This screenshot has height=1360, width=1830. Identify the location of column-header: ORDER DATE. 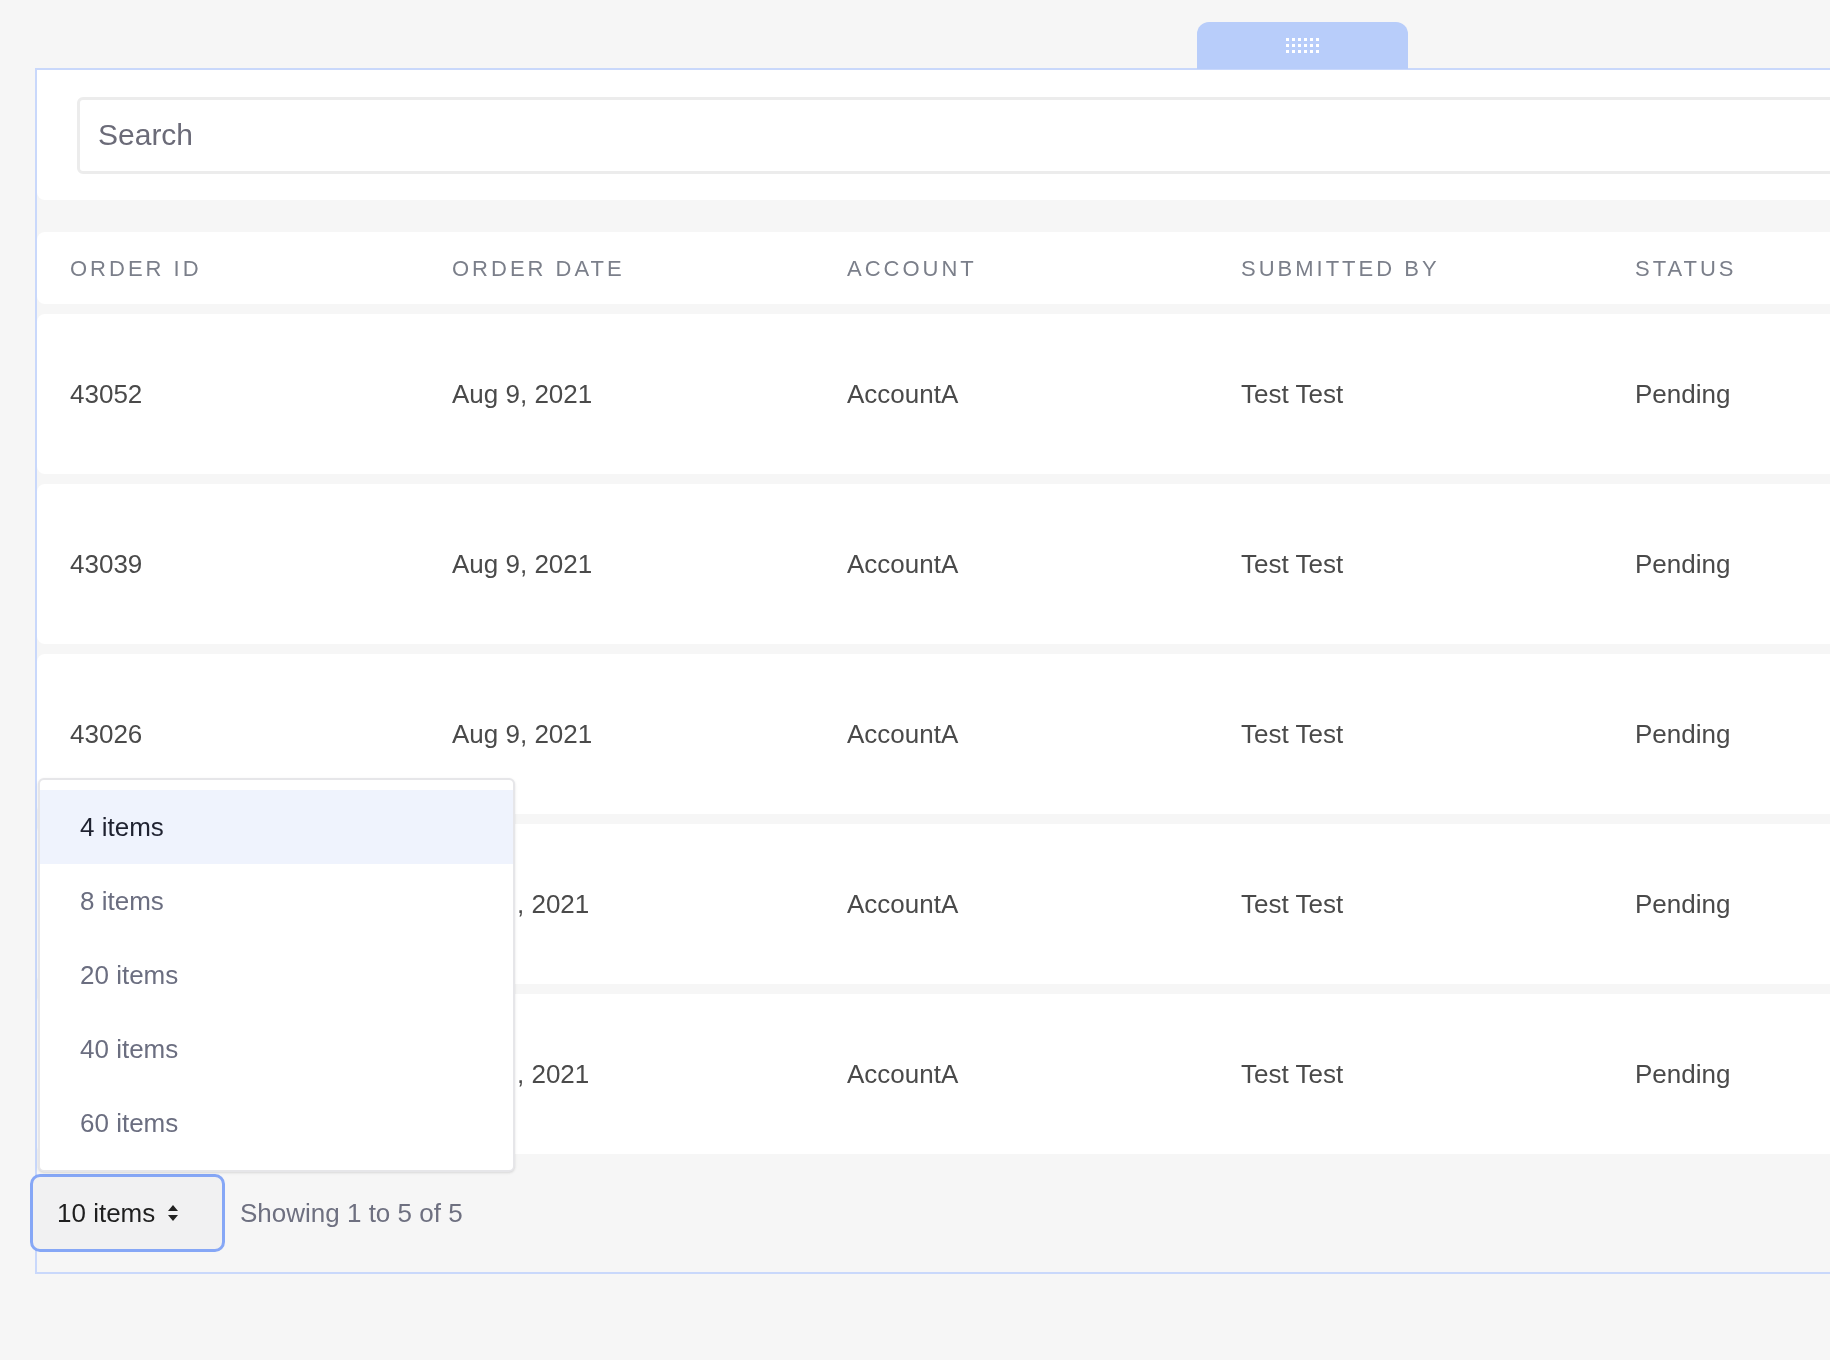
(539, 268).